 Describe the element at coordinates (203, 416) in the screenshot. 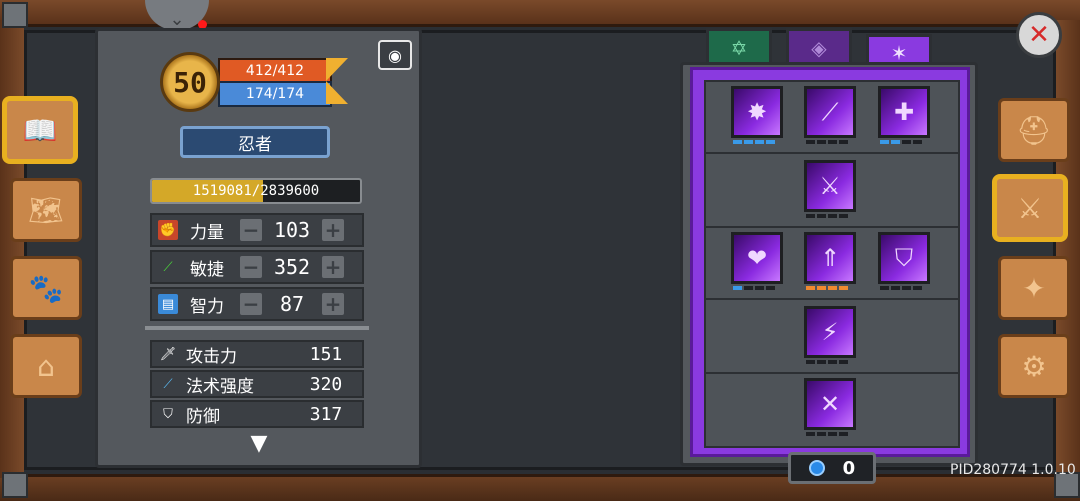

I see `derived-label: 防御` at that location.